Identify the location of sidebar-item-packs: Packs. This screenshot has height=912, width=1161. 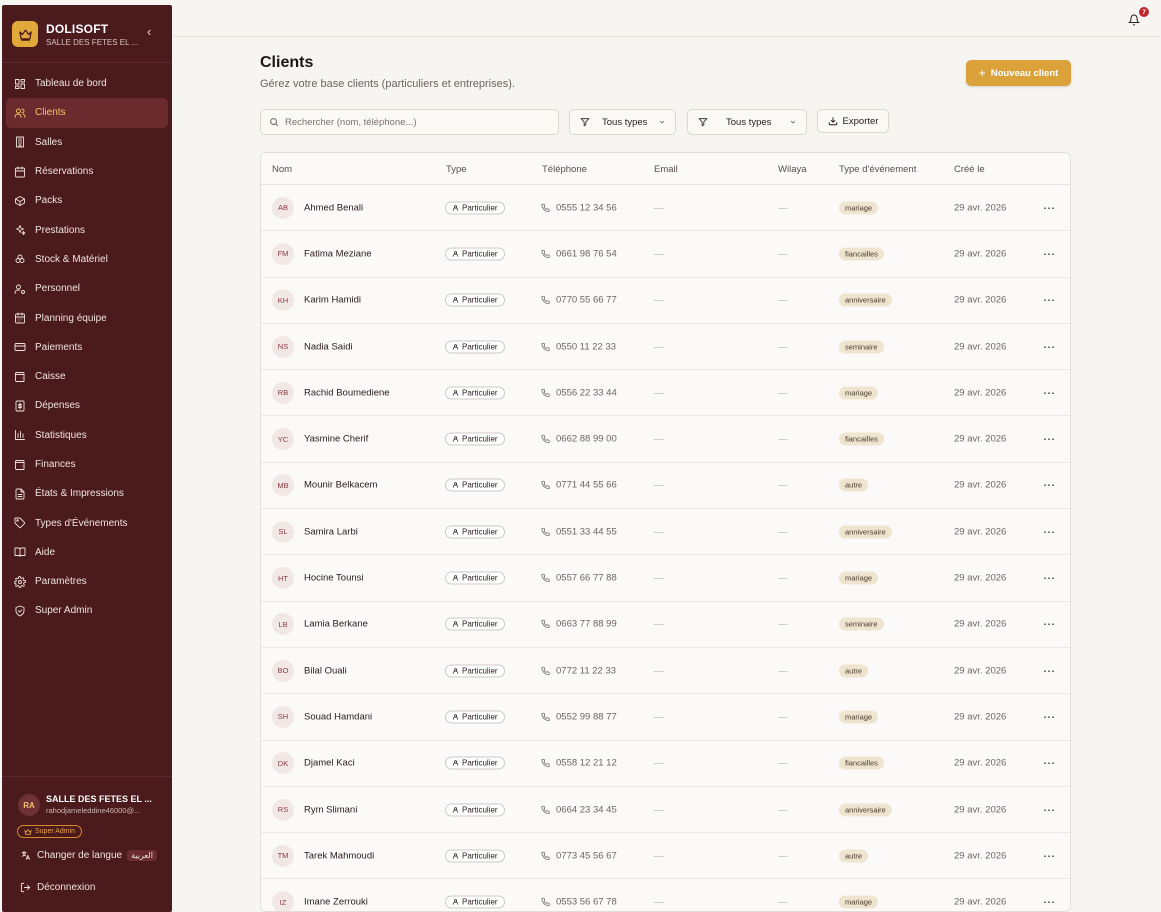
(87, 200).